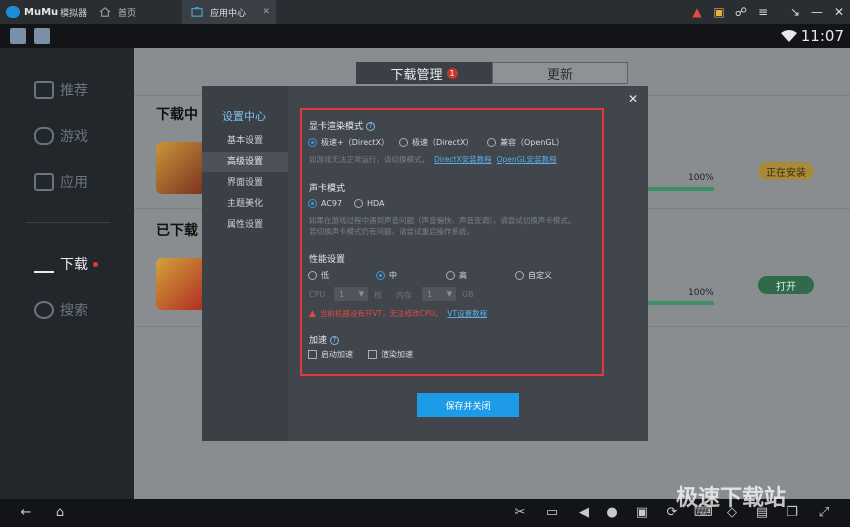 This screenshot has width=850, height=527. Describe the element at coordinates (416, 75) in the screenshot. I see `tab-download-label: 下载管理` at that location.